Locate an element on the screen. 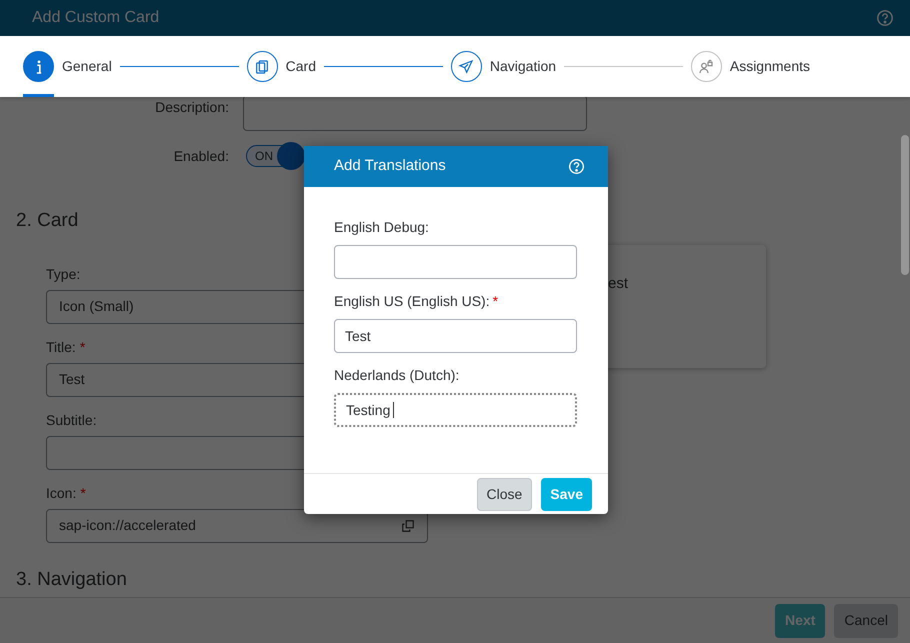  selected-step-indicator is located at coordinates (38, 95).